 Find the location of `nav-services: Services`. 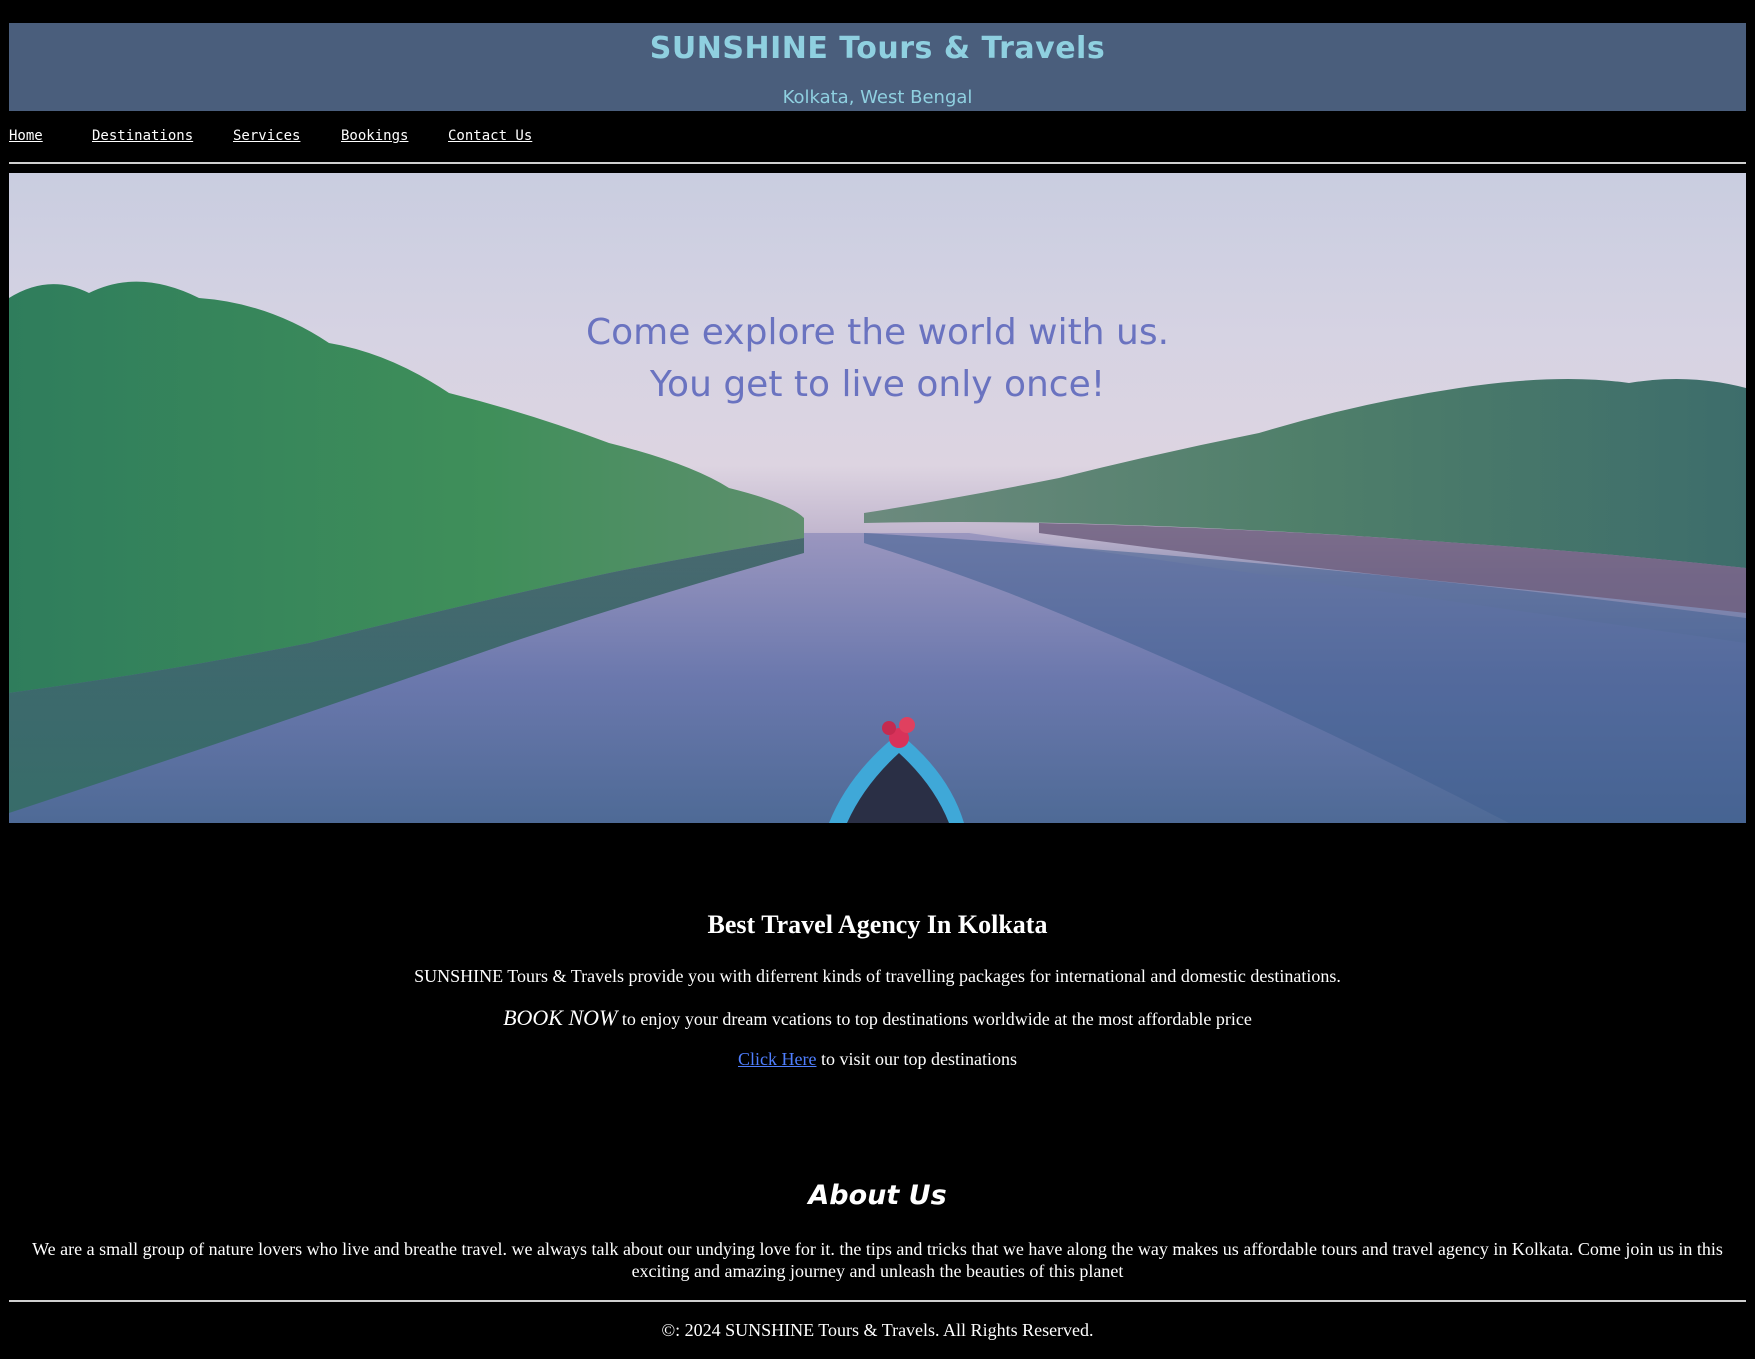

nav-services: Services is located at coordinates (266, 136).